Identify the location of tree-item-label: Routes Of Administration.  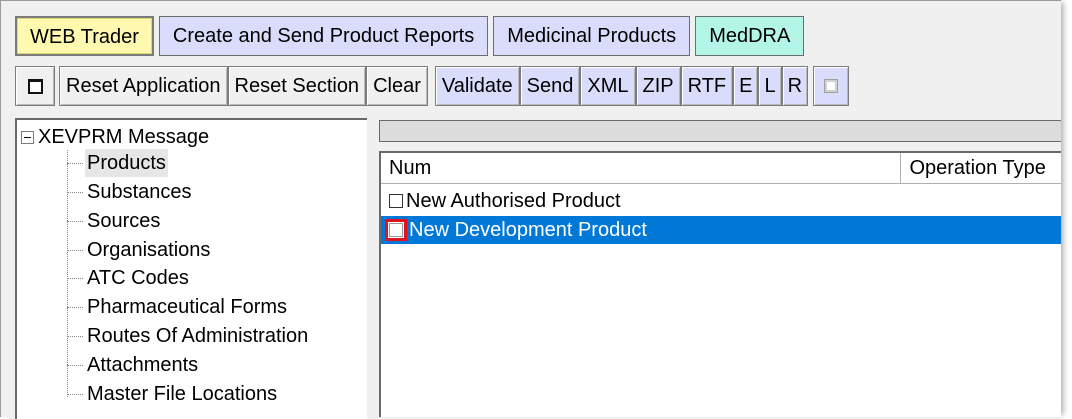
(198, 336).